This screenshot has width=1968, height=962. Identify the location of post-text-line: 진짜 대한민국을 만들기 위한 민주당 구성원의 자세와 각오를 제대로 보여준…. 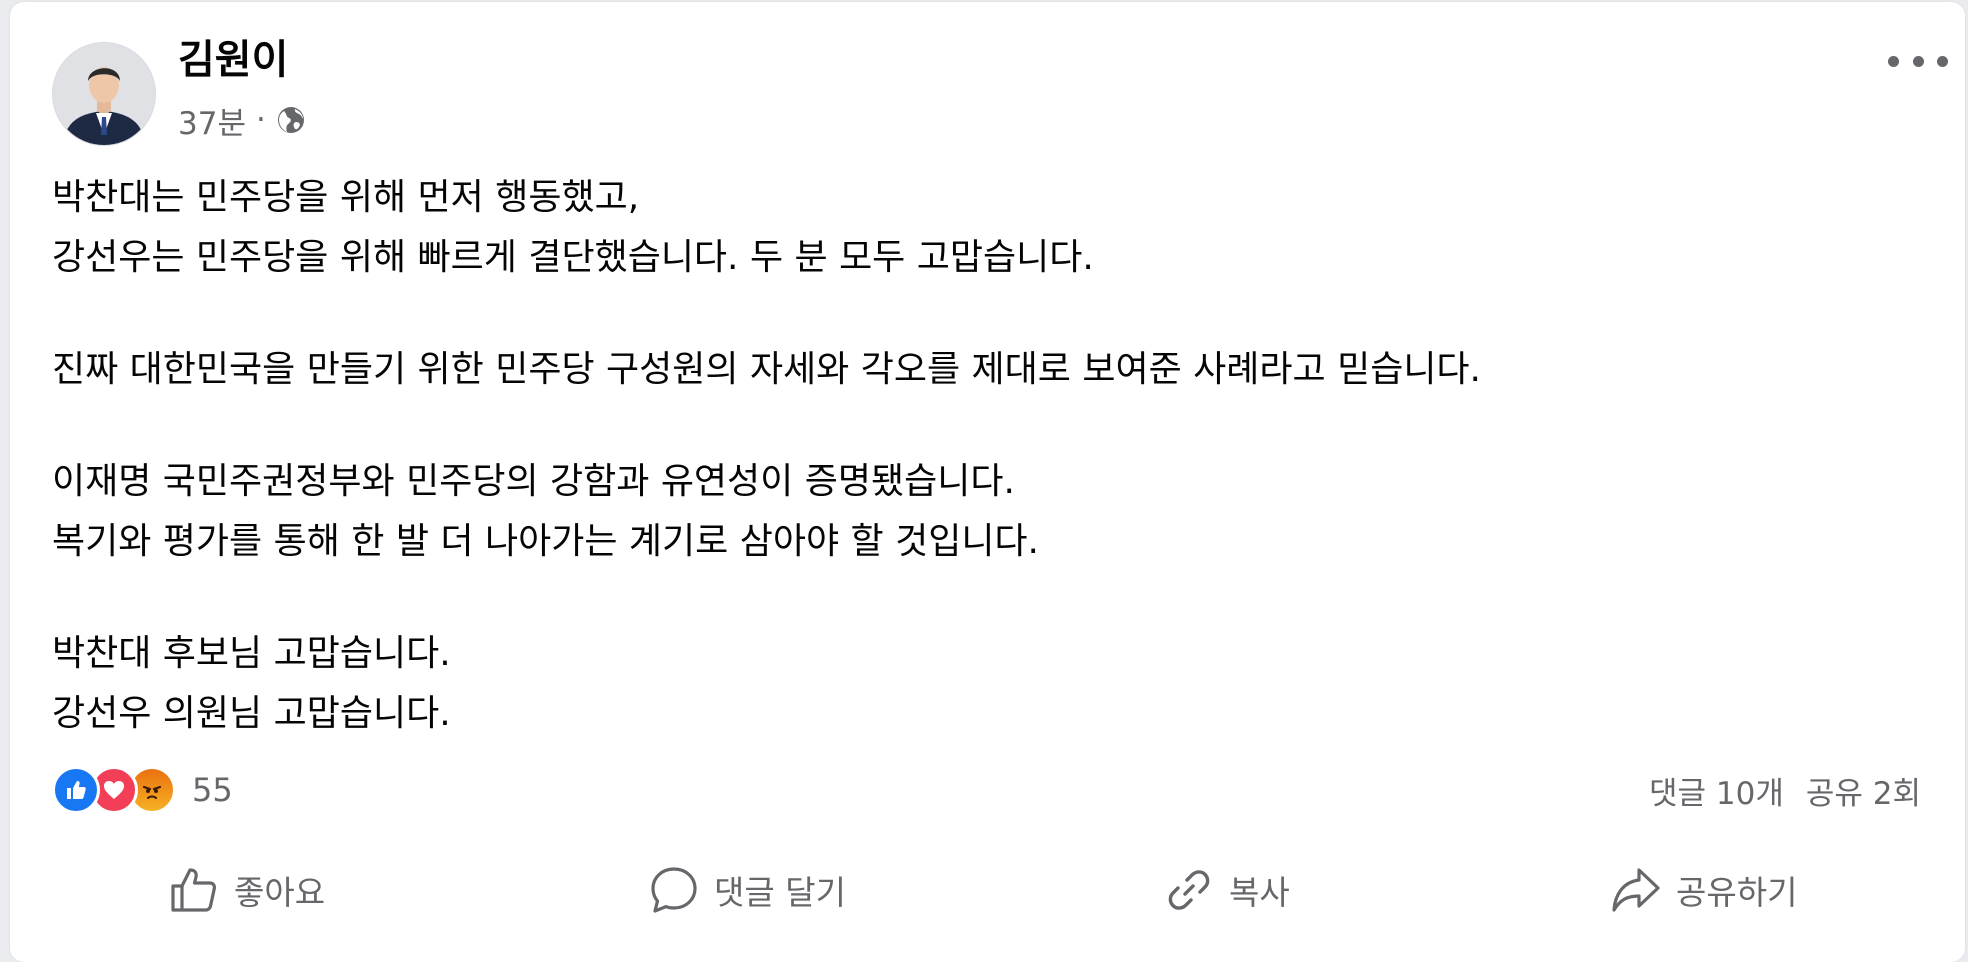
(767, 369).